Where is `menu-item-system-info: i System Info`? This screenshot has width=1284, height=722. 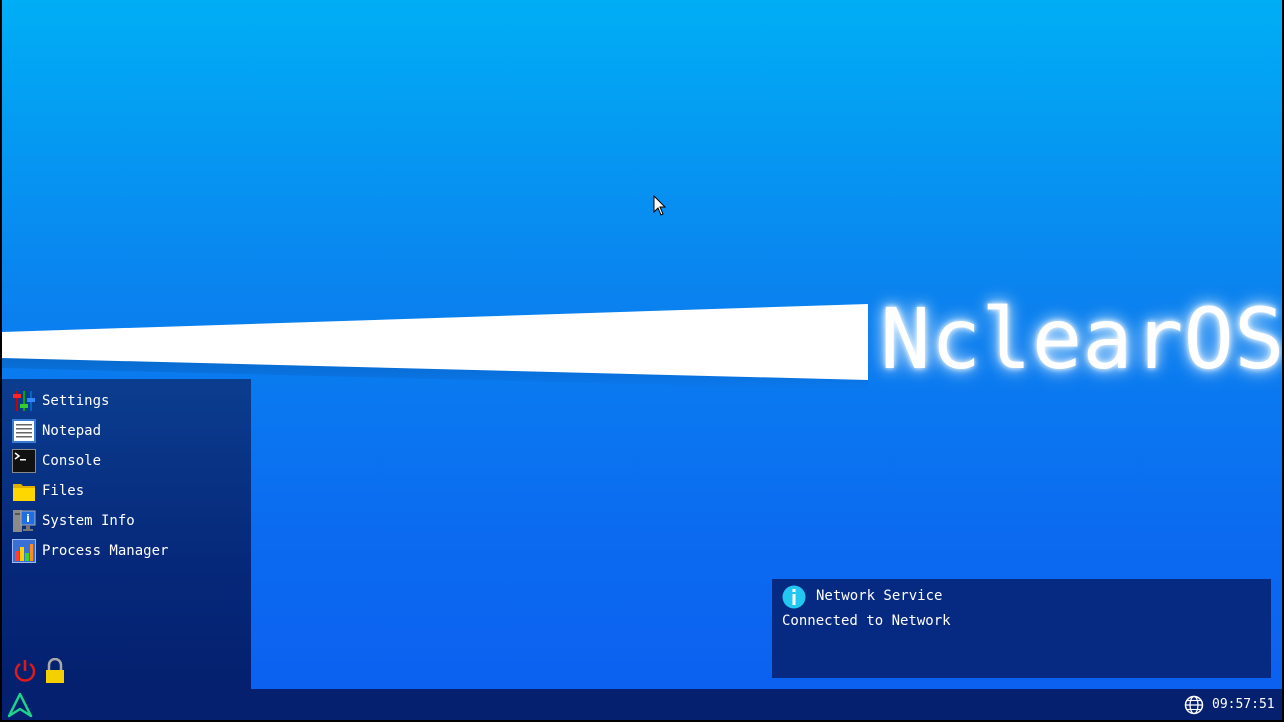
menu-item-system-info: i System Info is located at coordinates (127, 521).